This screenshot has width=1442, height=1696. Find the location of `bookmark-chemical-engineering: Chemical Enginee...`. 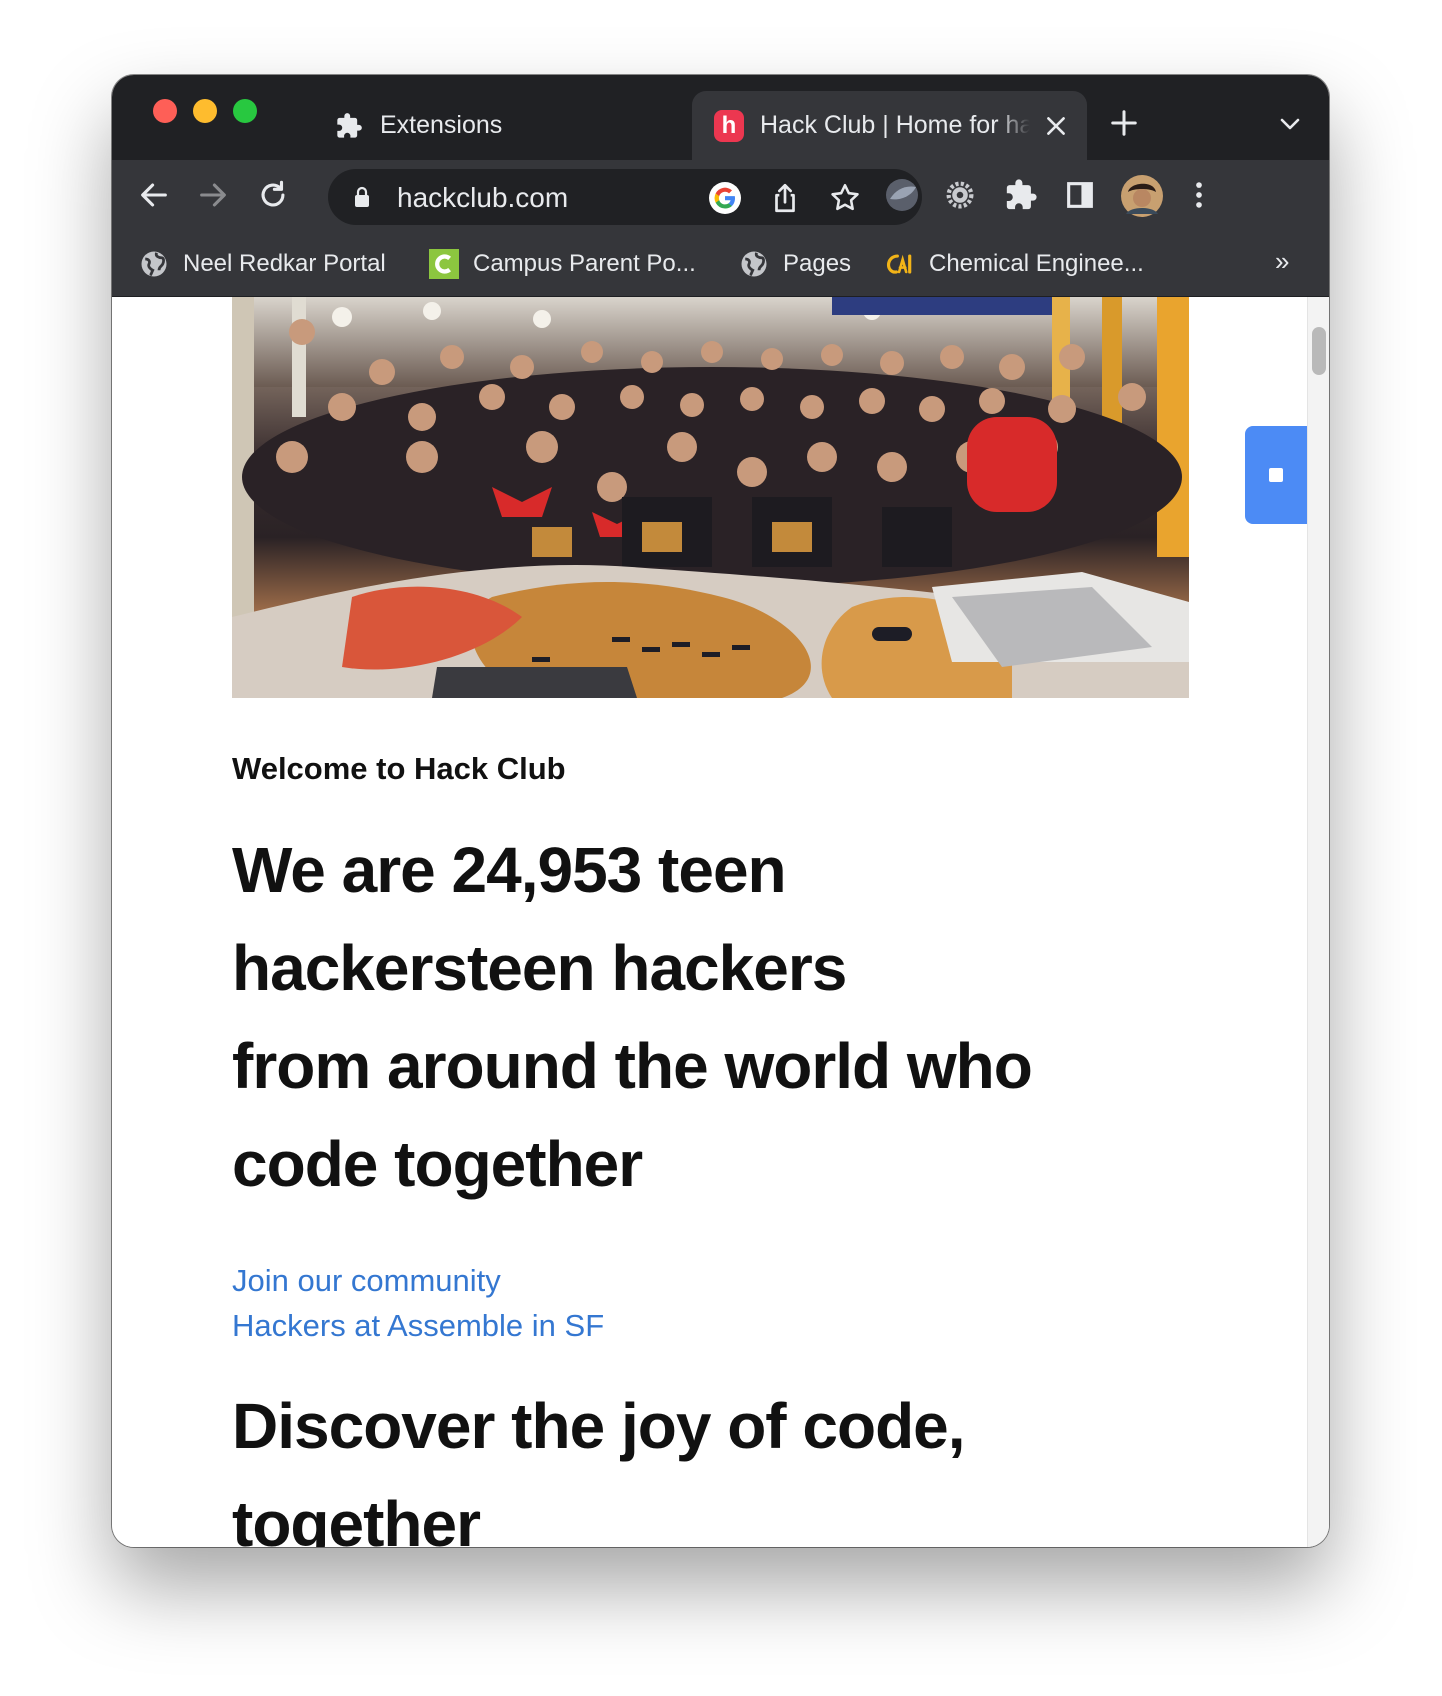

bookmark-chemical-engineering: Chemical Enginee... is located at coordinates (1014, 264).